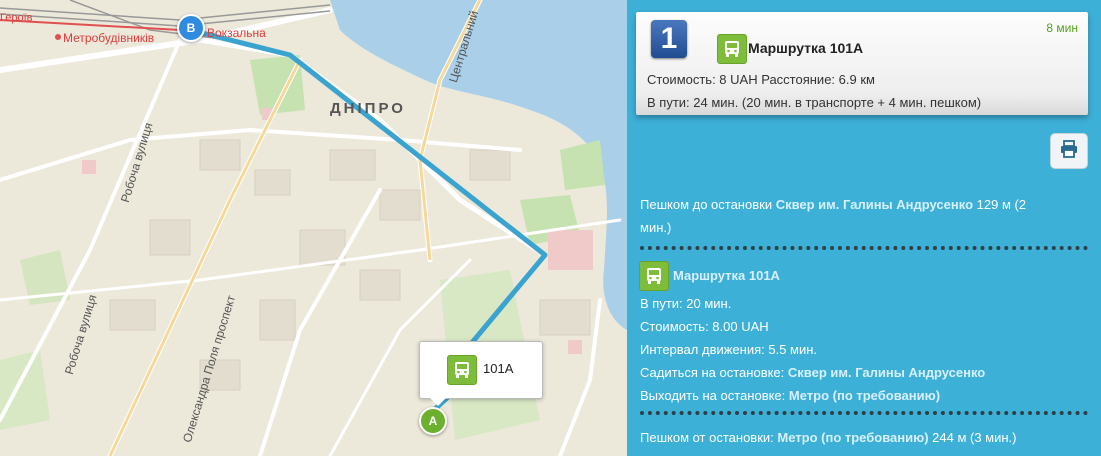 This screenshot has height=456, width=1101. Describe the element at coordinates (709, 437) in the screenshot. I see `walk-from-prefix: Пешком от остановки:` at that location.